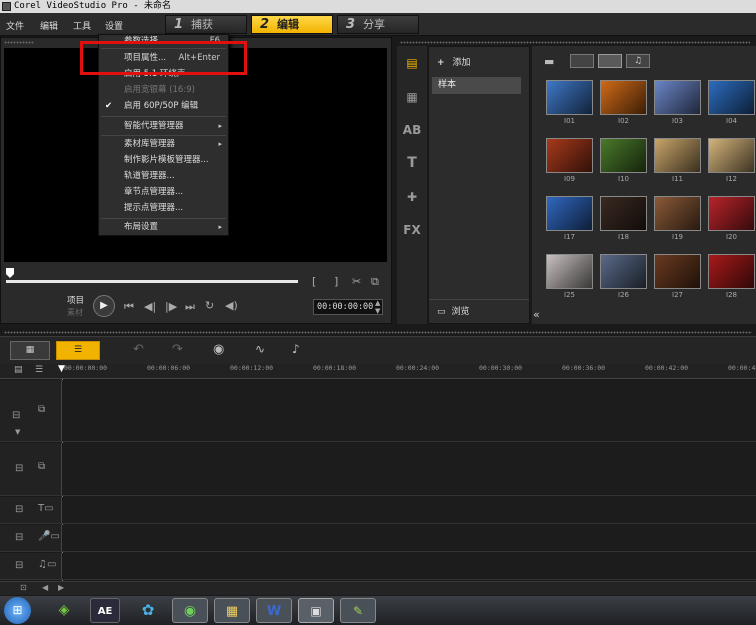  What do you see at coordinates (358, 610) in the screenshot?
I see `taskbar-app-editor-icon: ✎` at bounding box center [358, 610].